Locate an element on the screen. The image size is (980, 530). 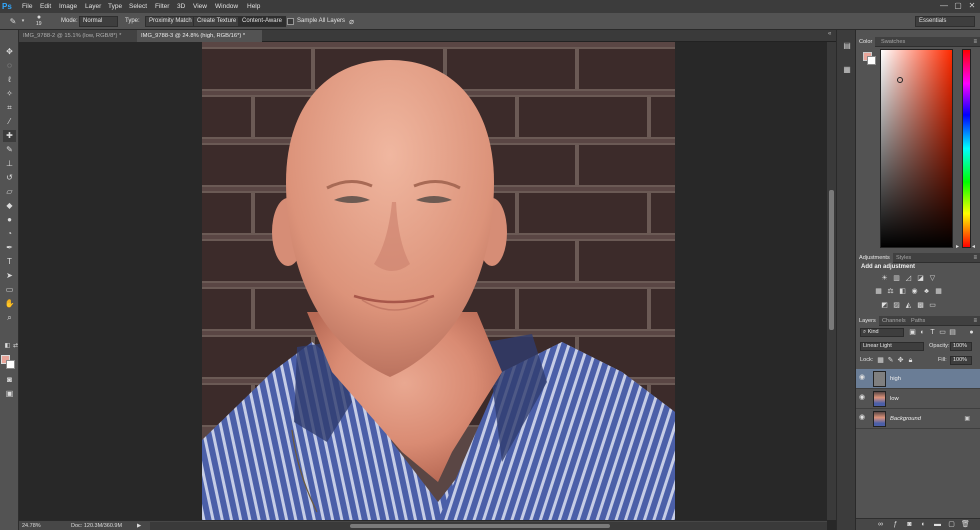
lasso-tool-icon: ℓ is located at coordinates (9, 80).